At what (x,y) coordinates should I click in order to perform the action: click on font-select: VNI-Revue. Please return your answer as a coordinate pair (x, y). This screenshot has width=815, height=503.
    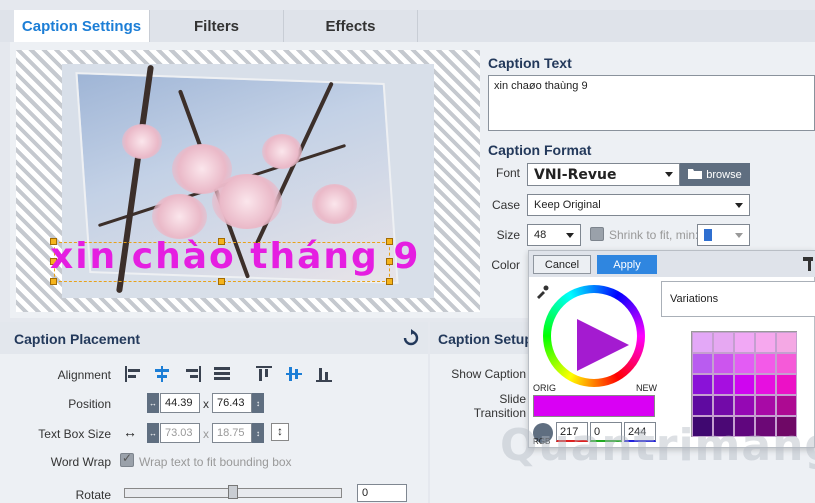
    Looking at the image, I should click on (603, 174).